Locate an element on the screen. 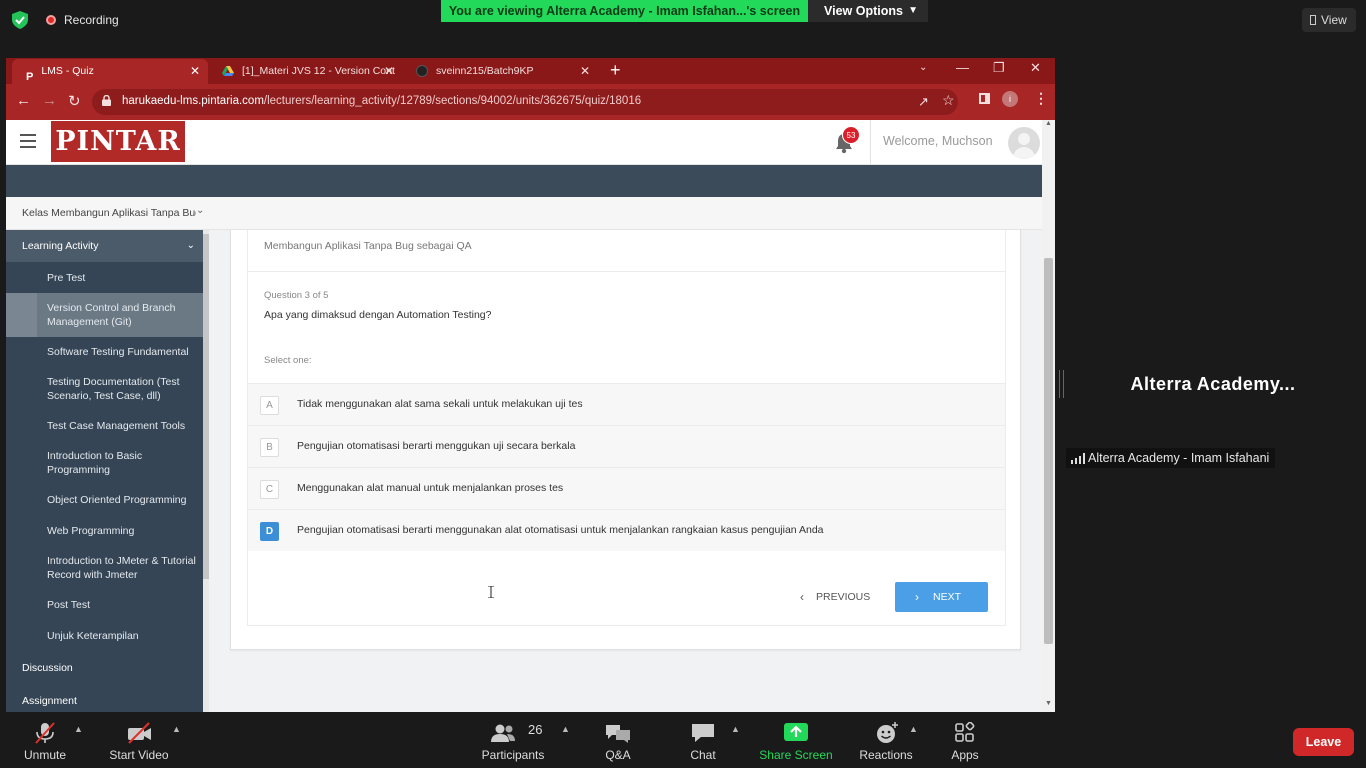 The image size is (1366, 768). minimize-icon: — is located at coordinates (962, 67).